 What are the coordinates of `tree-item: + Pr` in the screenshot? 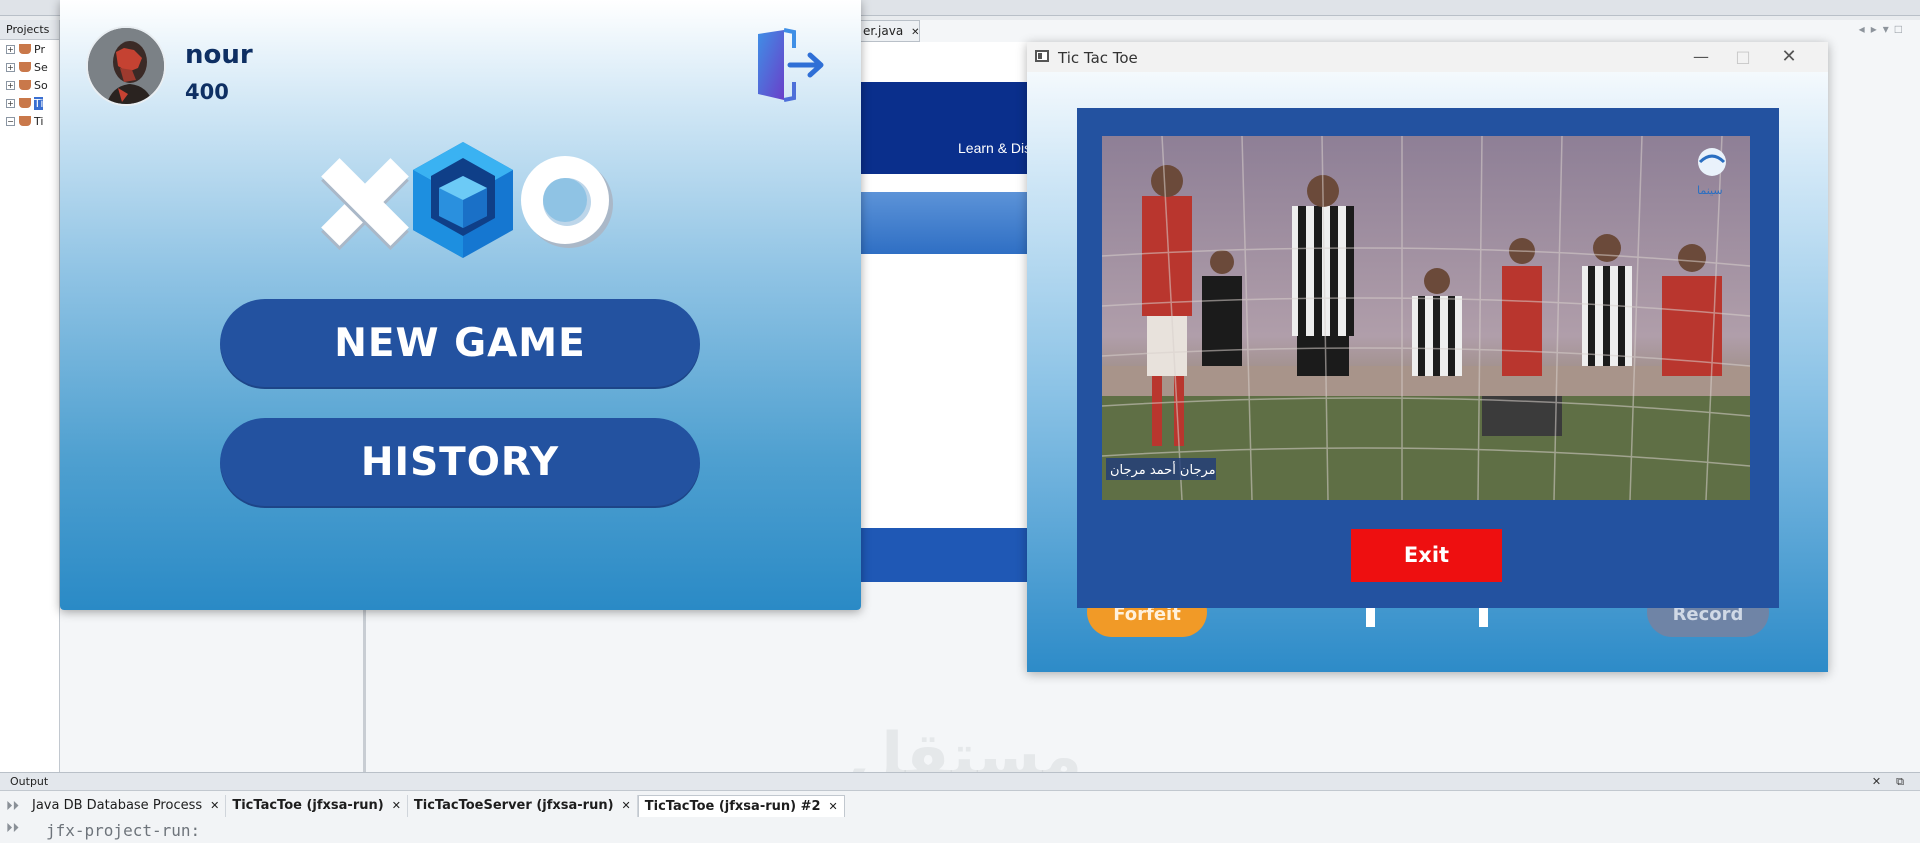 It's located at (29, 49).